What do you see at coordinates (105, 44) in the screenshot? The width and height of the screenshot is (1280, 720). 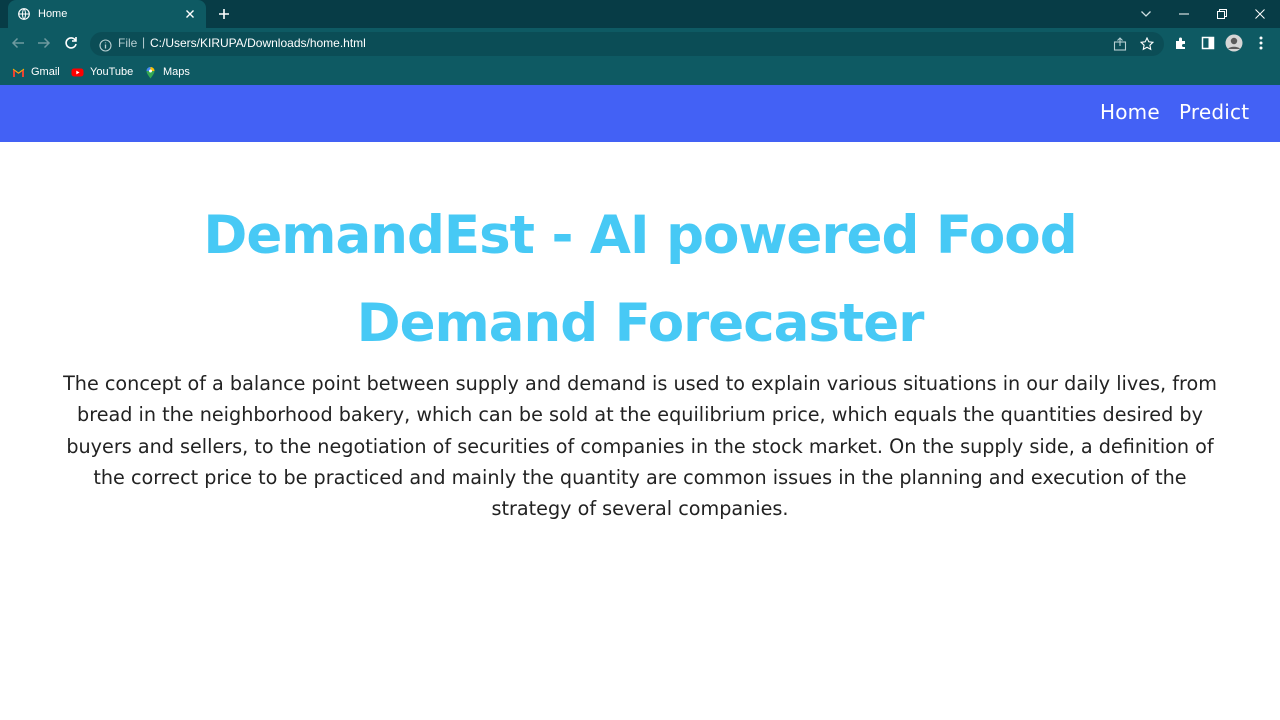 I see `site-info-icon` at bounding box center [105, 44].